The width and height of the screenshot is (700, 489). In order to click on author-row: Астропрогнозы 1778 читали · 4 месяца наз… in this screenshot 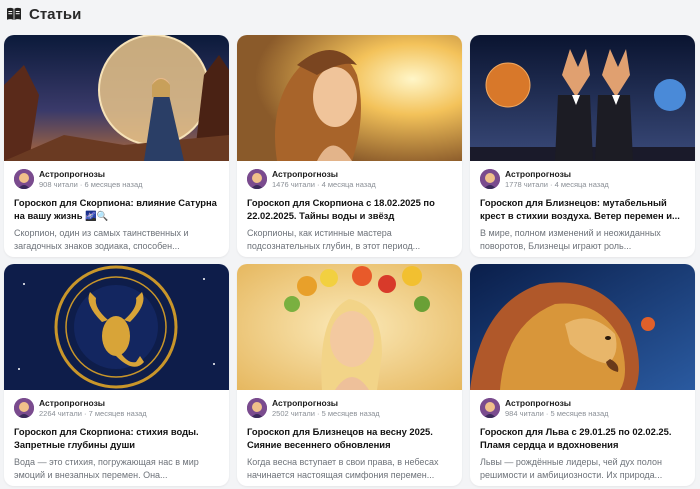, I will do `click(582, 179)`.